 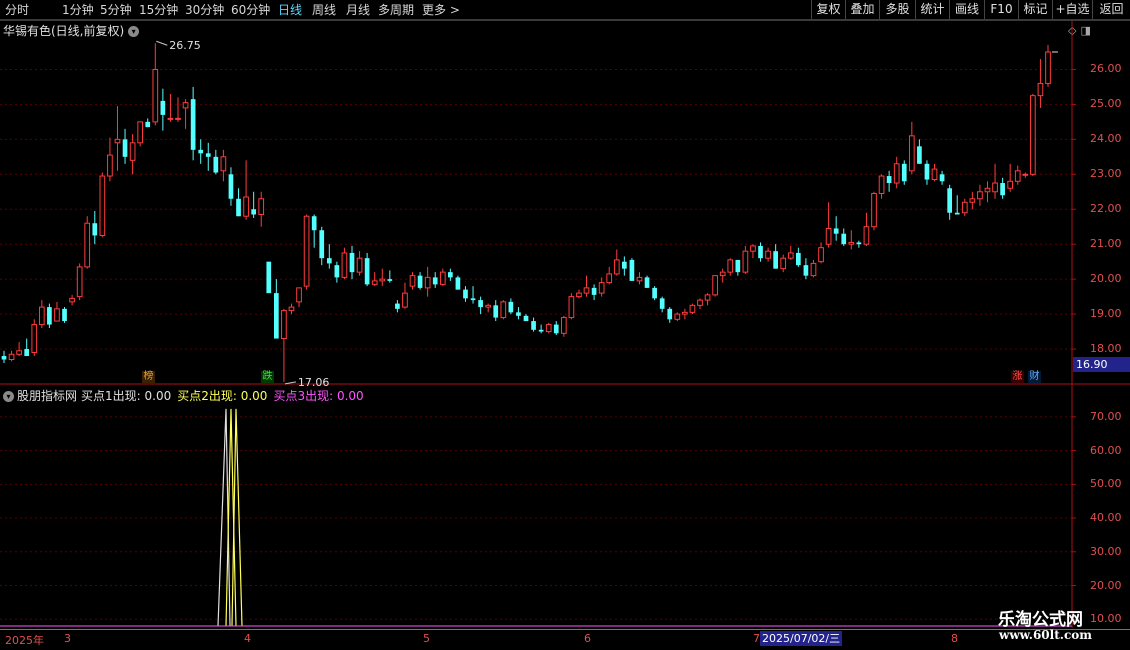 What do you see at coordinates (1106, 518) in the screenshot?
I see `indicator-tick-label: 40.00` at bounding box center [1106, 518].